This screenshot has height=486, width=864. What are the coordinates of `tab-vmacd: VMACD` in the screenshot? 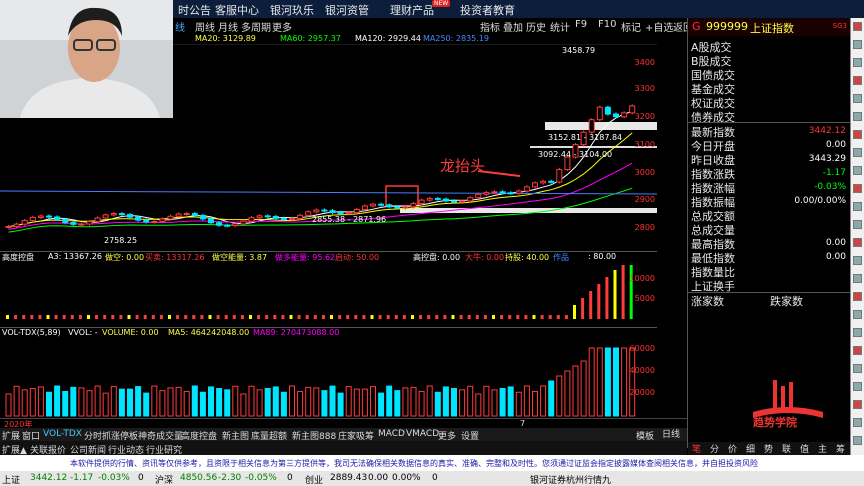 It's located at (422, 434).